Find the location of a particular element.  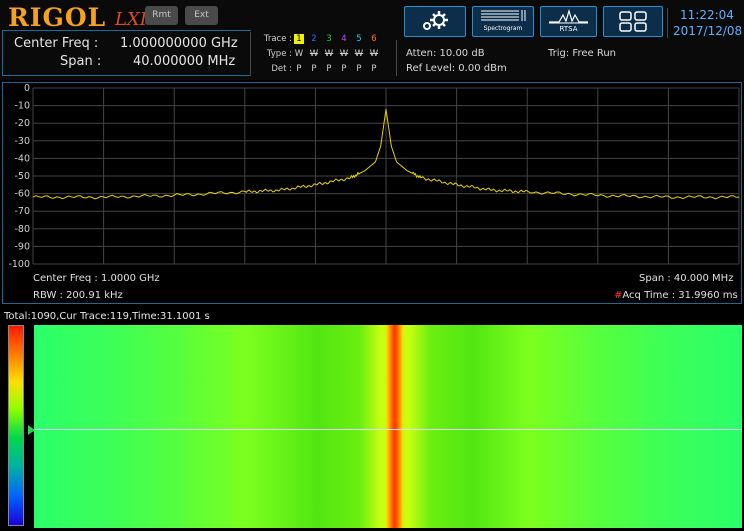

trace-5-det: P is located at coordinates (359, 69).